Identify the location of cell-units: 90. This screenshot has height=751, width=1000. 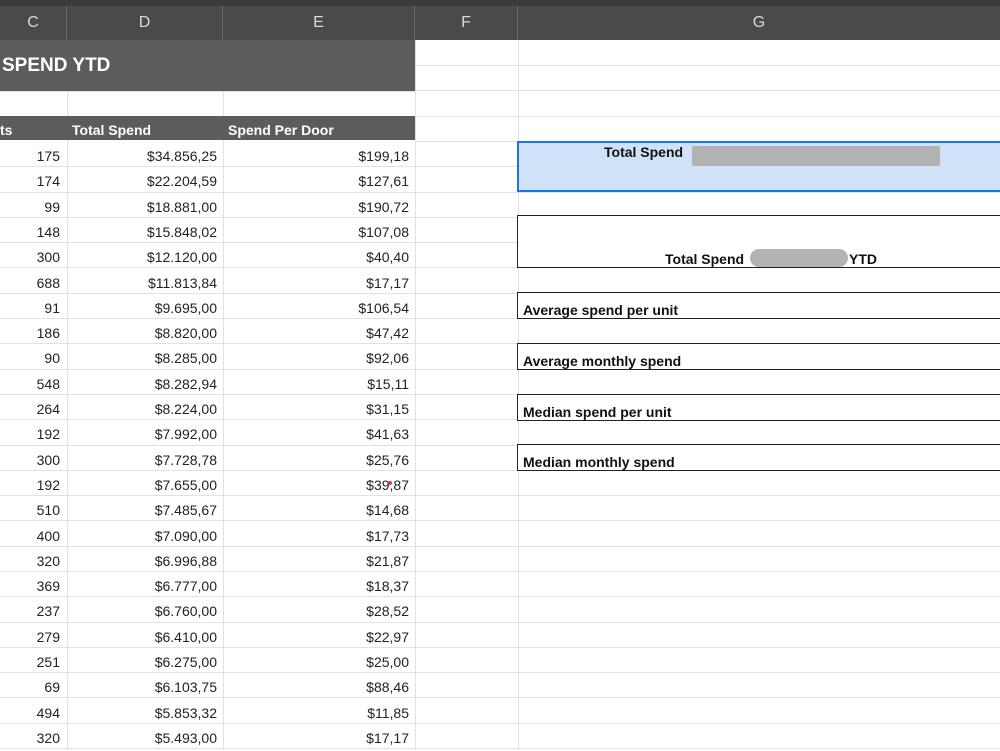
(52, 358).